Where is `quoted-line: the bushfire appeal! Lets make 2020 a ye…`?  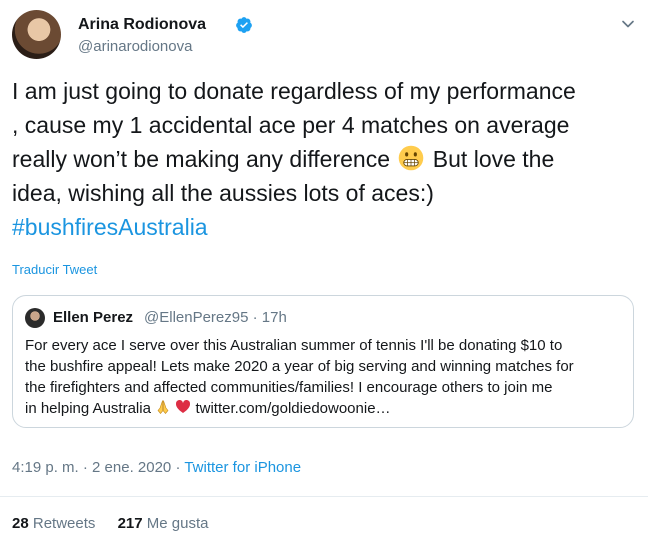
quoted-line: the bushfire appeal! Lets make 2020 a ye… is located at coordinates (299, 366).